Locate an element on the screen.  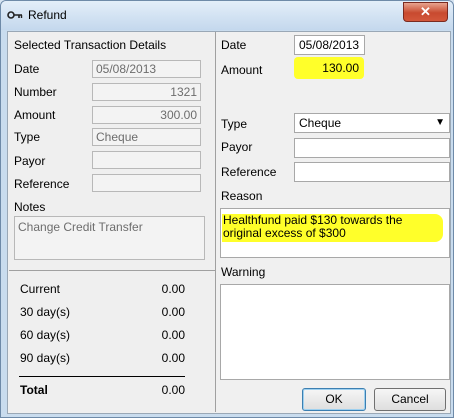
aging-label: 60 day(s) is located at coordinates (45, 335).